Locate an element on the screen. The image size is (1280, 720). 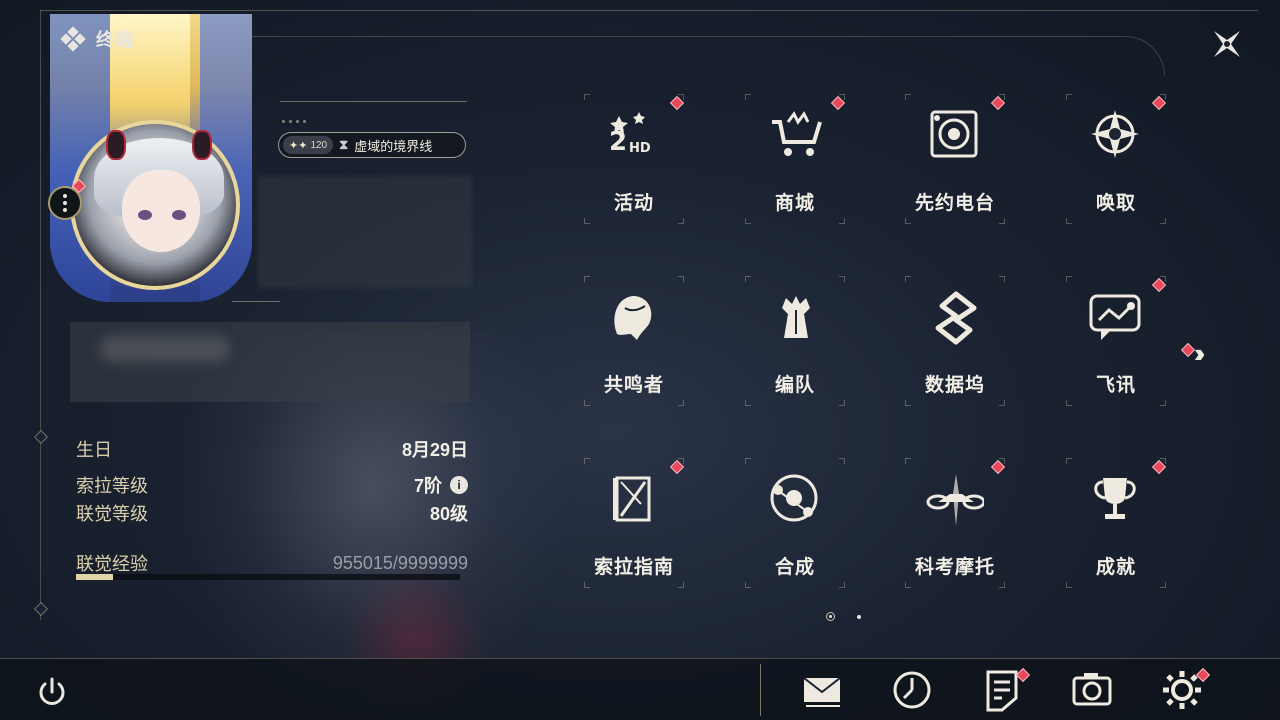
menu-item-label: 编队 is located at coordinates (794, 385).